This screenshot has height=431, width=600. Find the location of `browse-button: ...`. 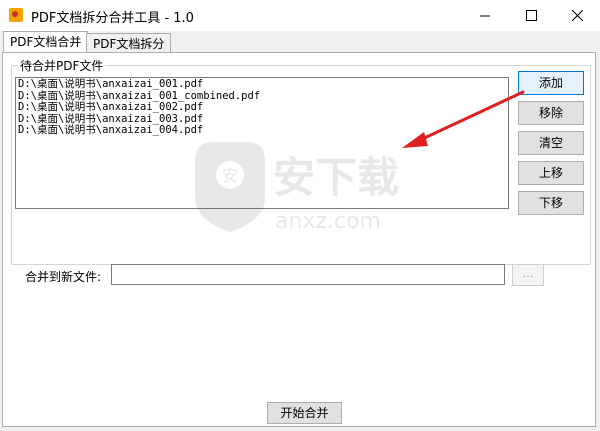

browse-button: ... is located at coordinates (528, 275).